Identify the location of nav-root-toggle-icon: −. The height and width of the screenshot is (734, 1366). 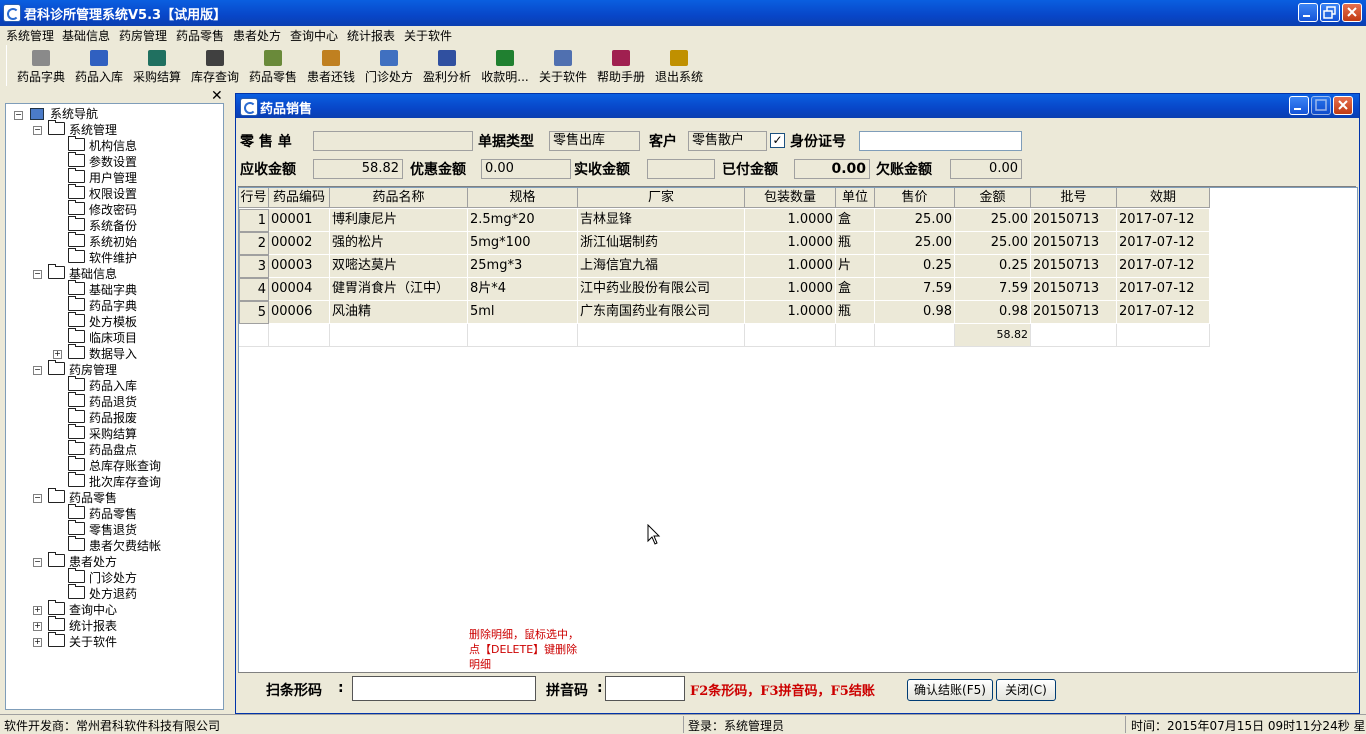
(18, 115).